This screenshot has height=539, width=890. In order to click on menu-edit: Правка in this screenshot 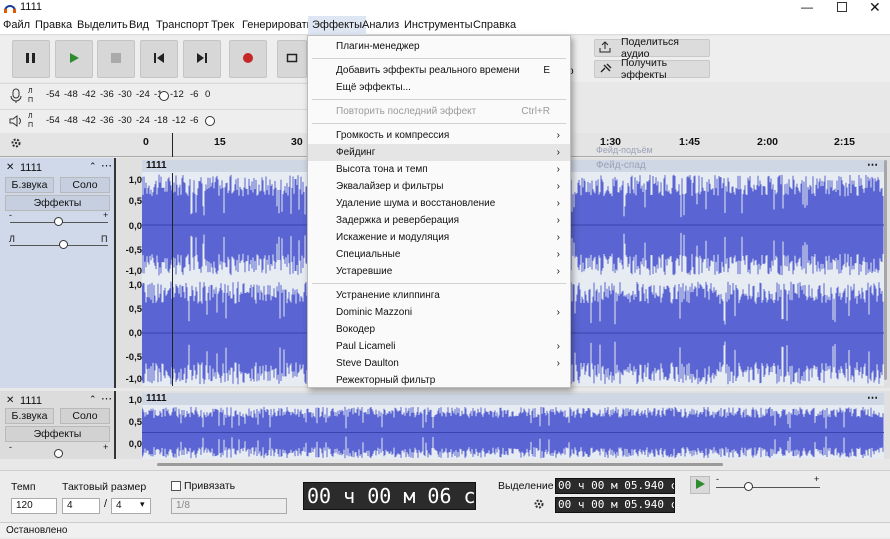, I will do `click(53, 25)`.